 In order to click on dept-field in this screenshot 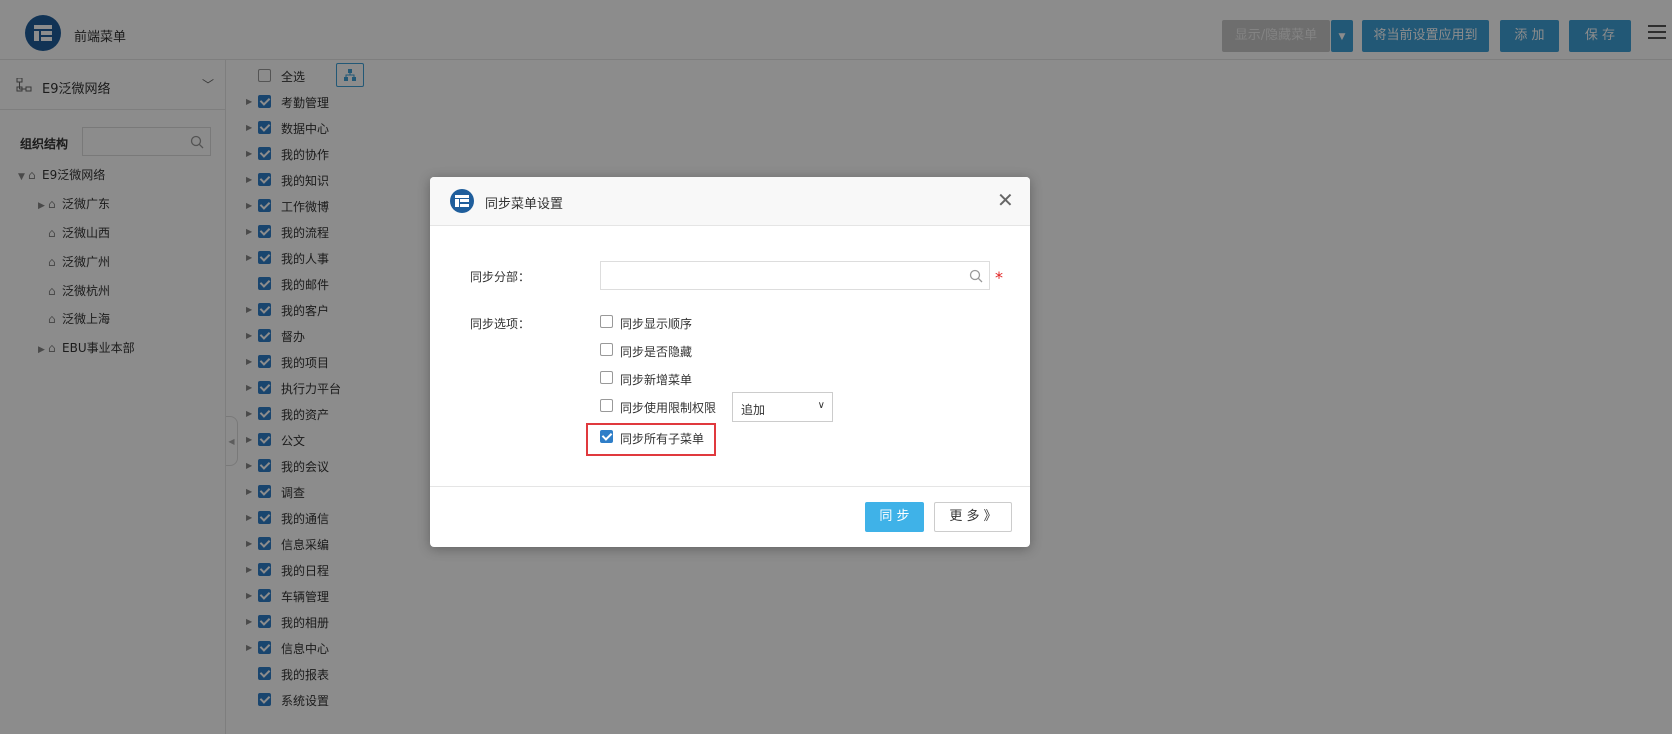, I will do `click(795, 275)`.